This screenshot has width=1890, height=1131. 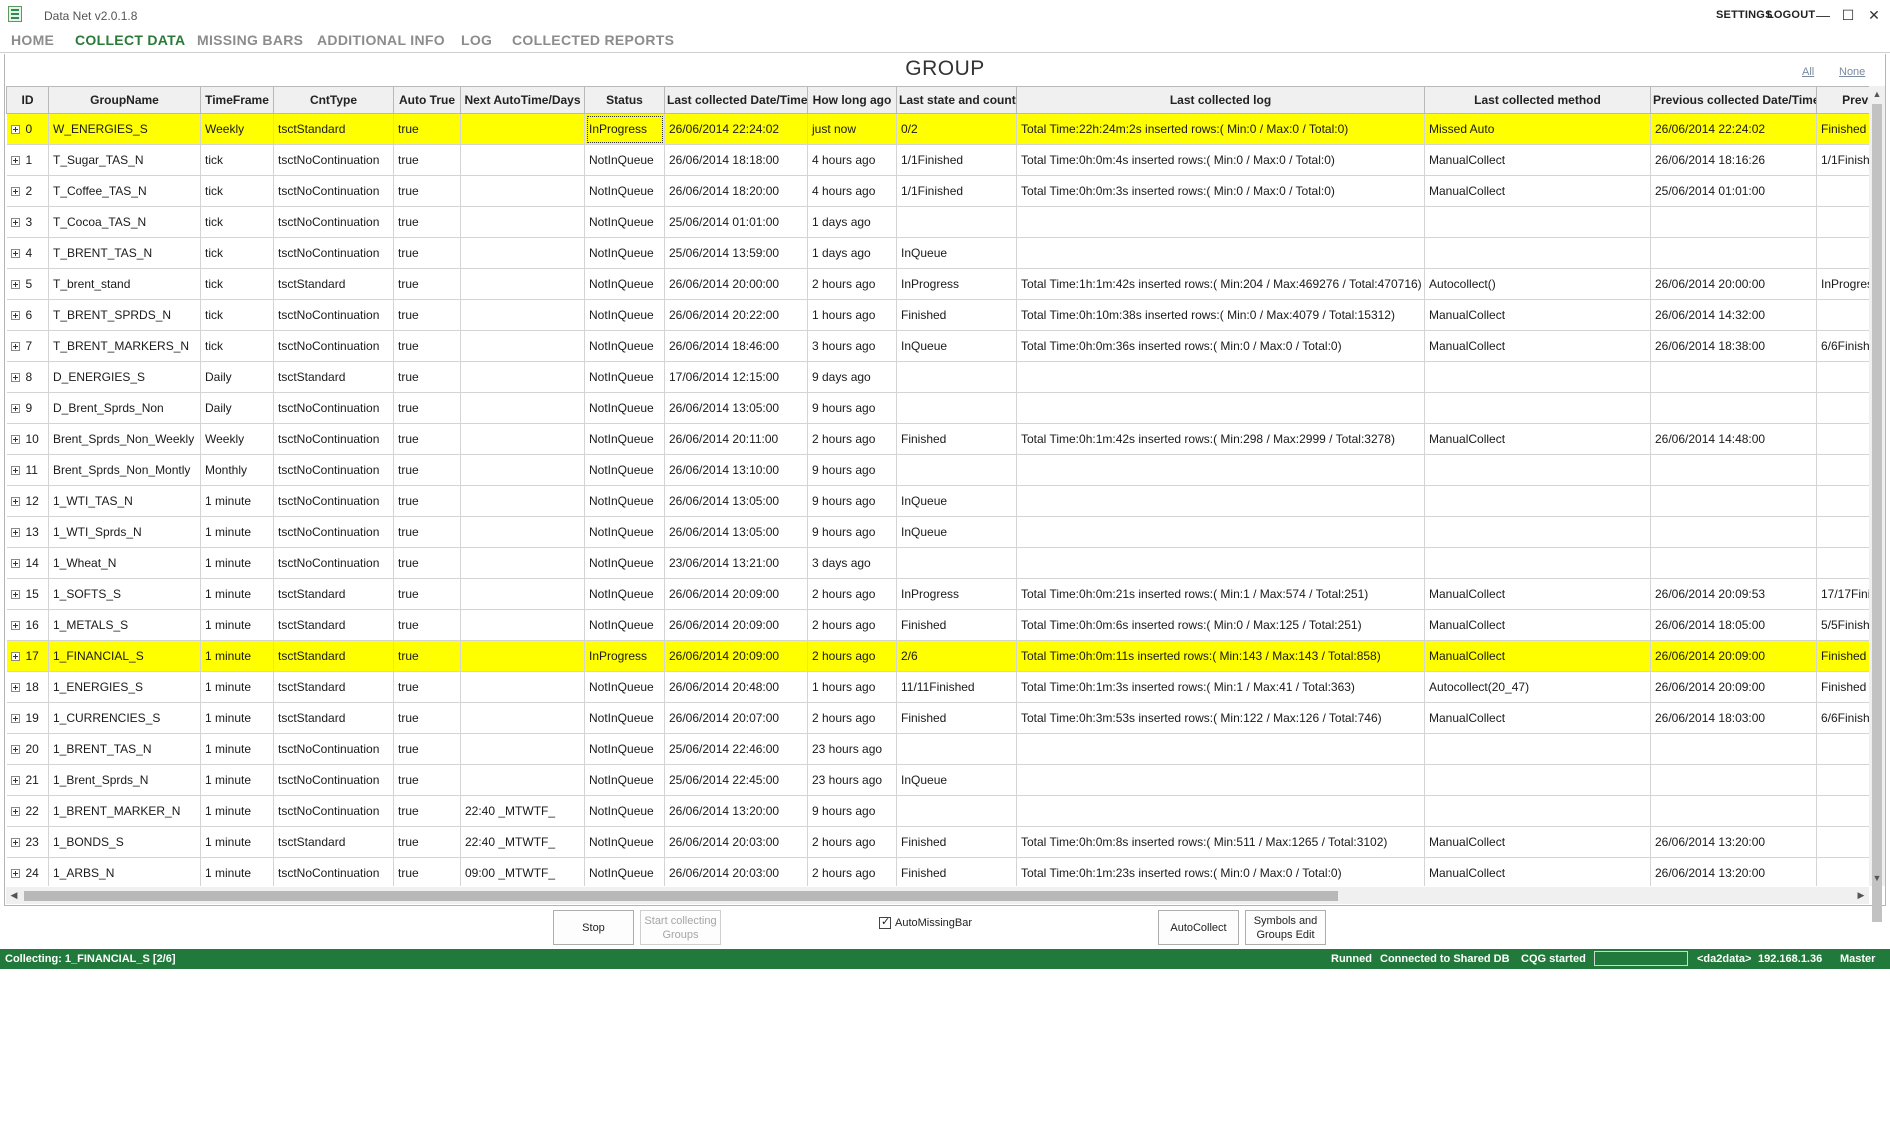 What do you see at coordinates (124, 842) in the screenshot?
I see `group-name: 1_BONDS_S` at bounding box center [124, 842].